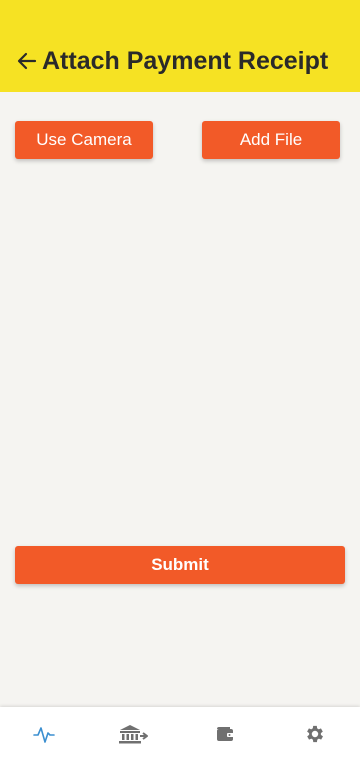 This screenshot has height=760, width=360. I want to click on nav-item-settings, so click(315, 733).